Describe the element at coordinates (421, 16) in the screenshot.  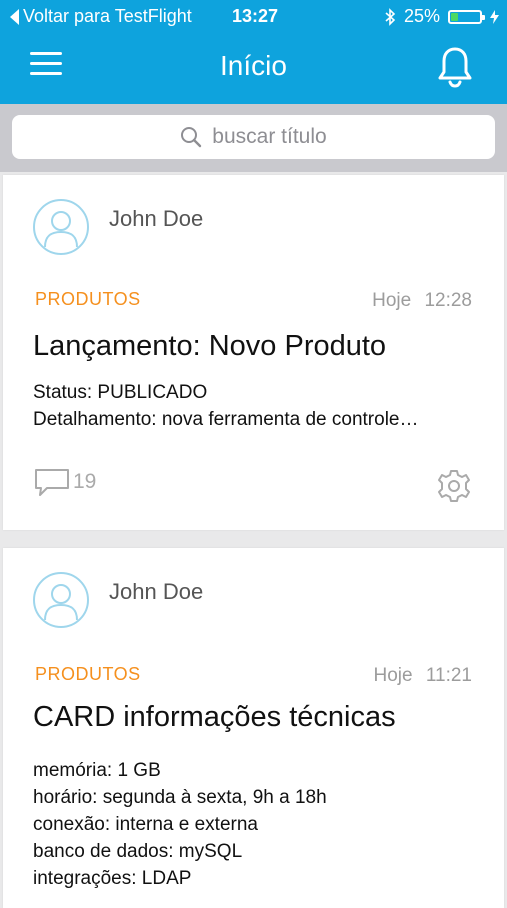
I see `battery-percent: 25%` at that location.